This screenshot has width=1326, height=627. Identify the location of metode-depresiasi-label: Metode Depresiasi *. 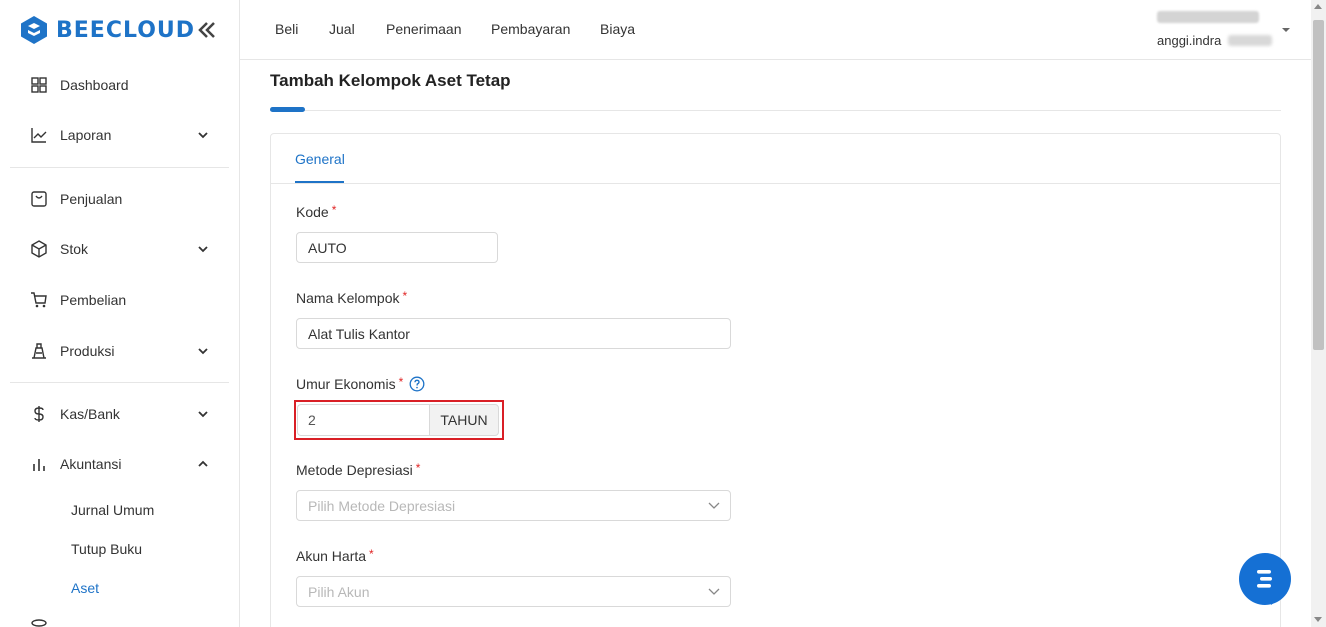
(358, 469).